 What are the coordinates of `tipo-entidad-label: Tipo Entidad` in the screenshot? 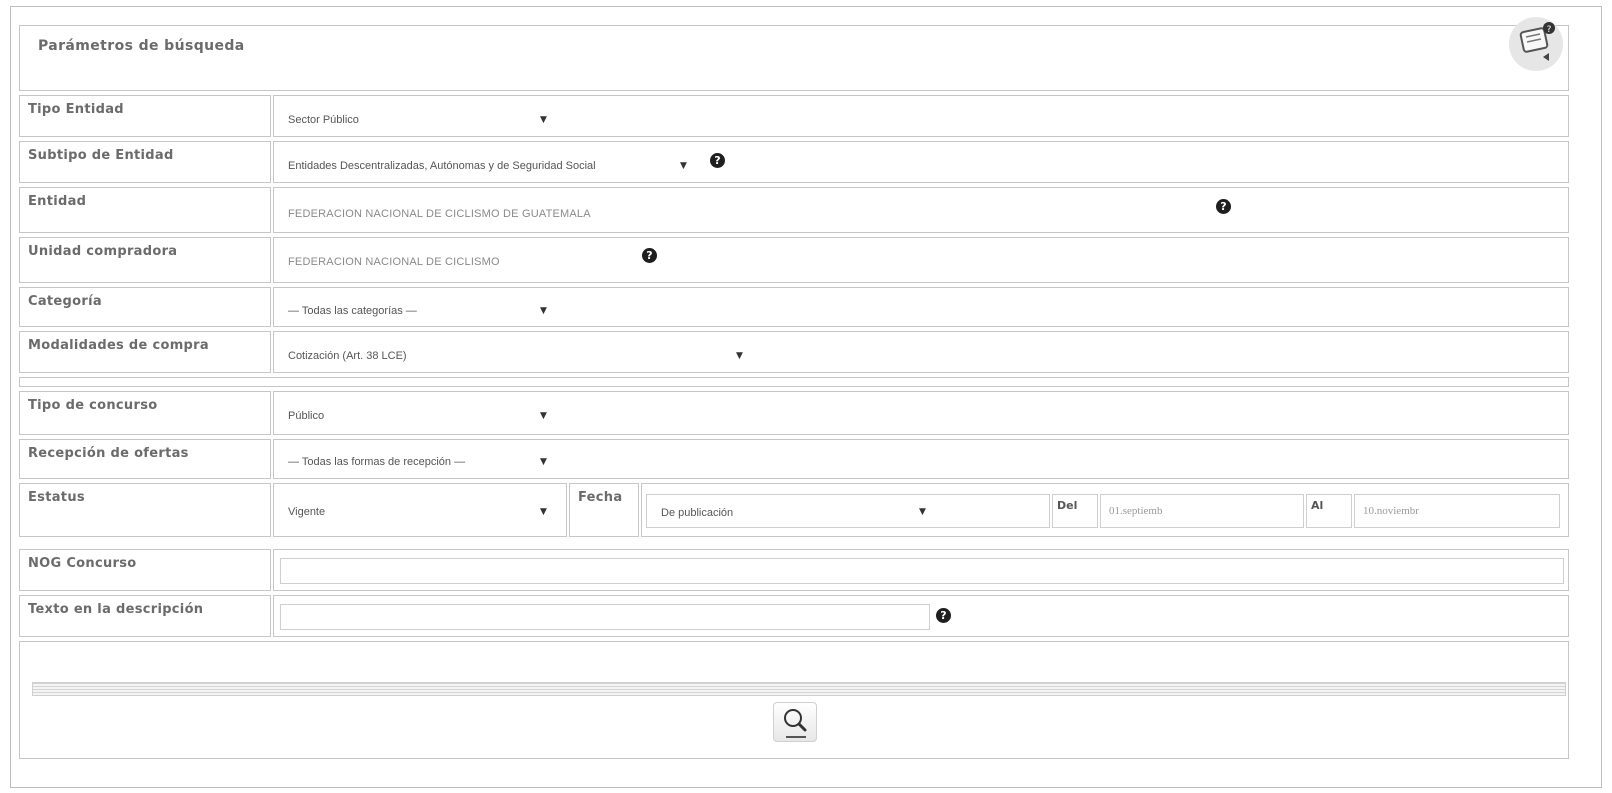 It's located at (145, 116).